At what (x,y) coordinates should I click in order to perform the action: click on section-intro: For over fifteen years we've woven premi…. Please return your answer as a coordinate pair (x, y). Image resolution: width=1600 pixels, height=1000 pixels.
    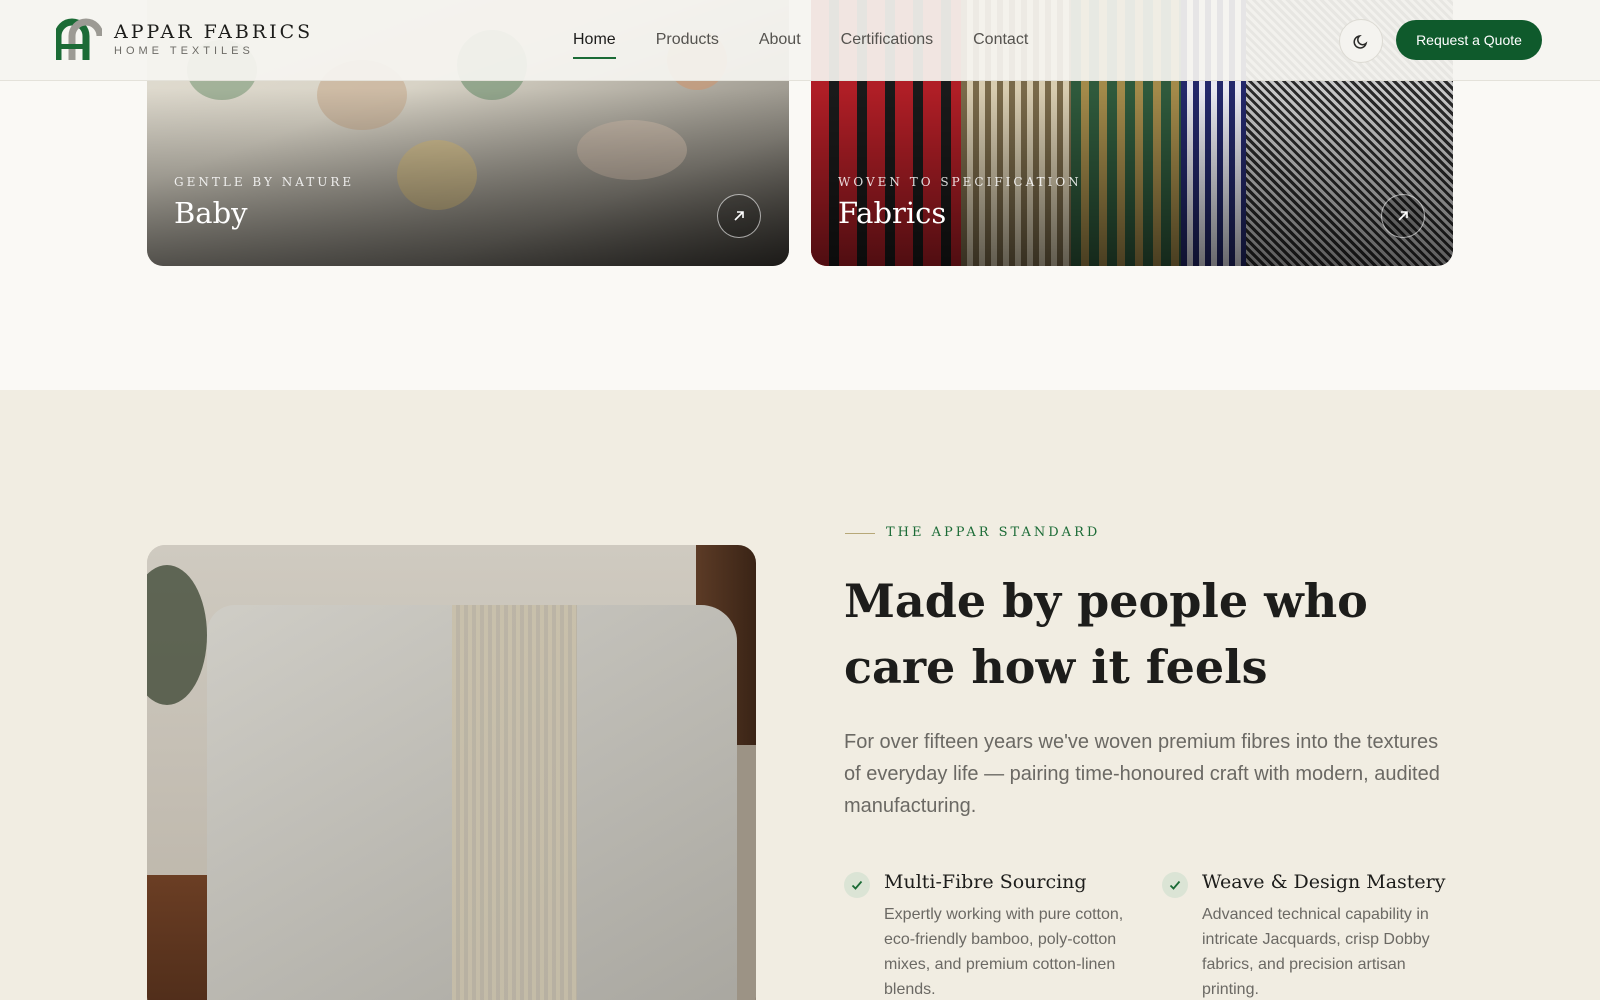
    Looking at the image, I should click on (1142, 774).